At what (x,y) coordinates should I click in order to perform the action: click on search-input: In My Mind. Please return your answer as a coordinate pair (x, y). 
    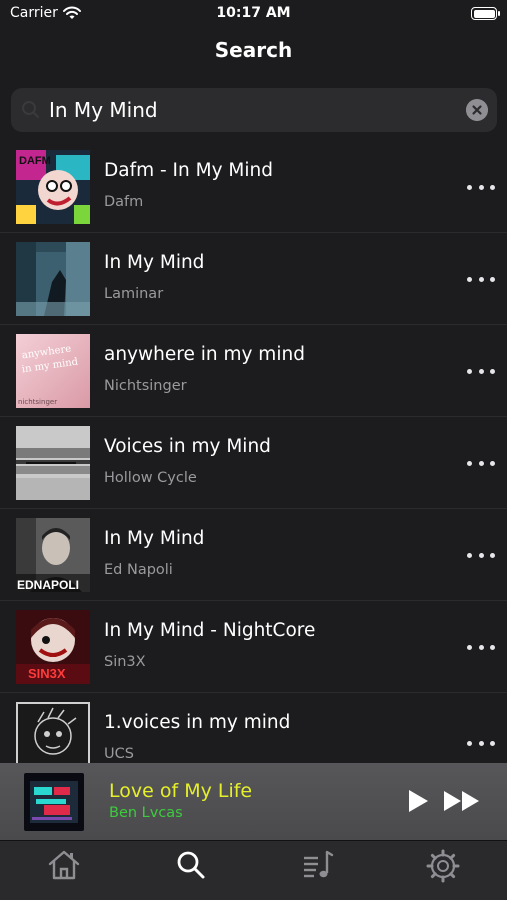
    Looking at the image, I should click on (103, 110).